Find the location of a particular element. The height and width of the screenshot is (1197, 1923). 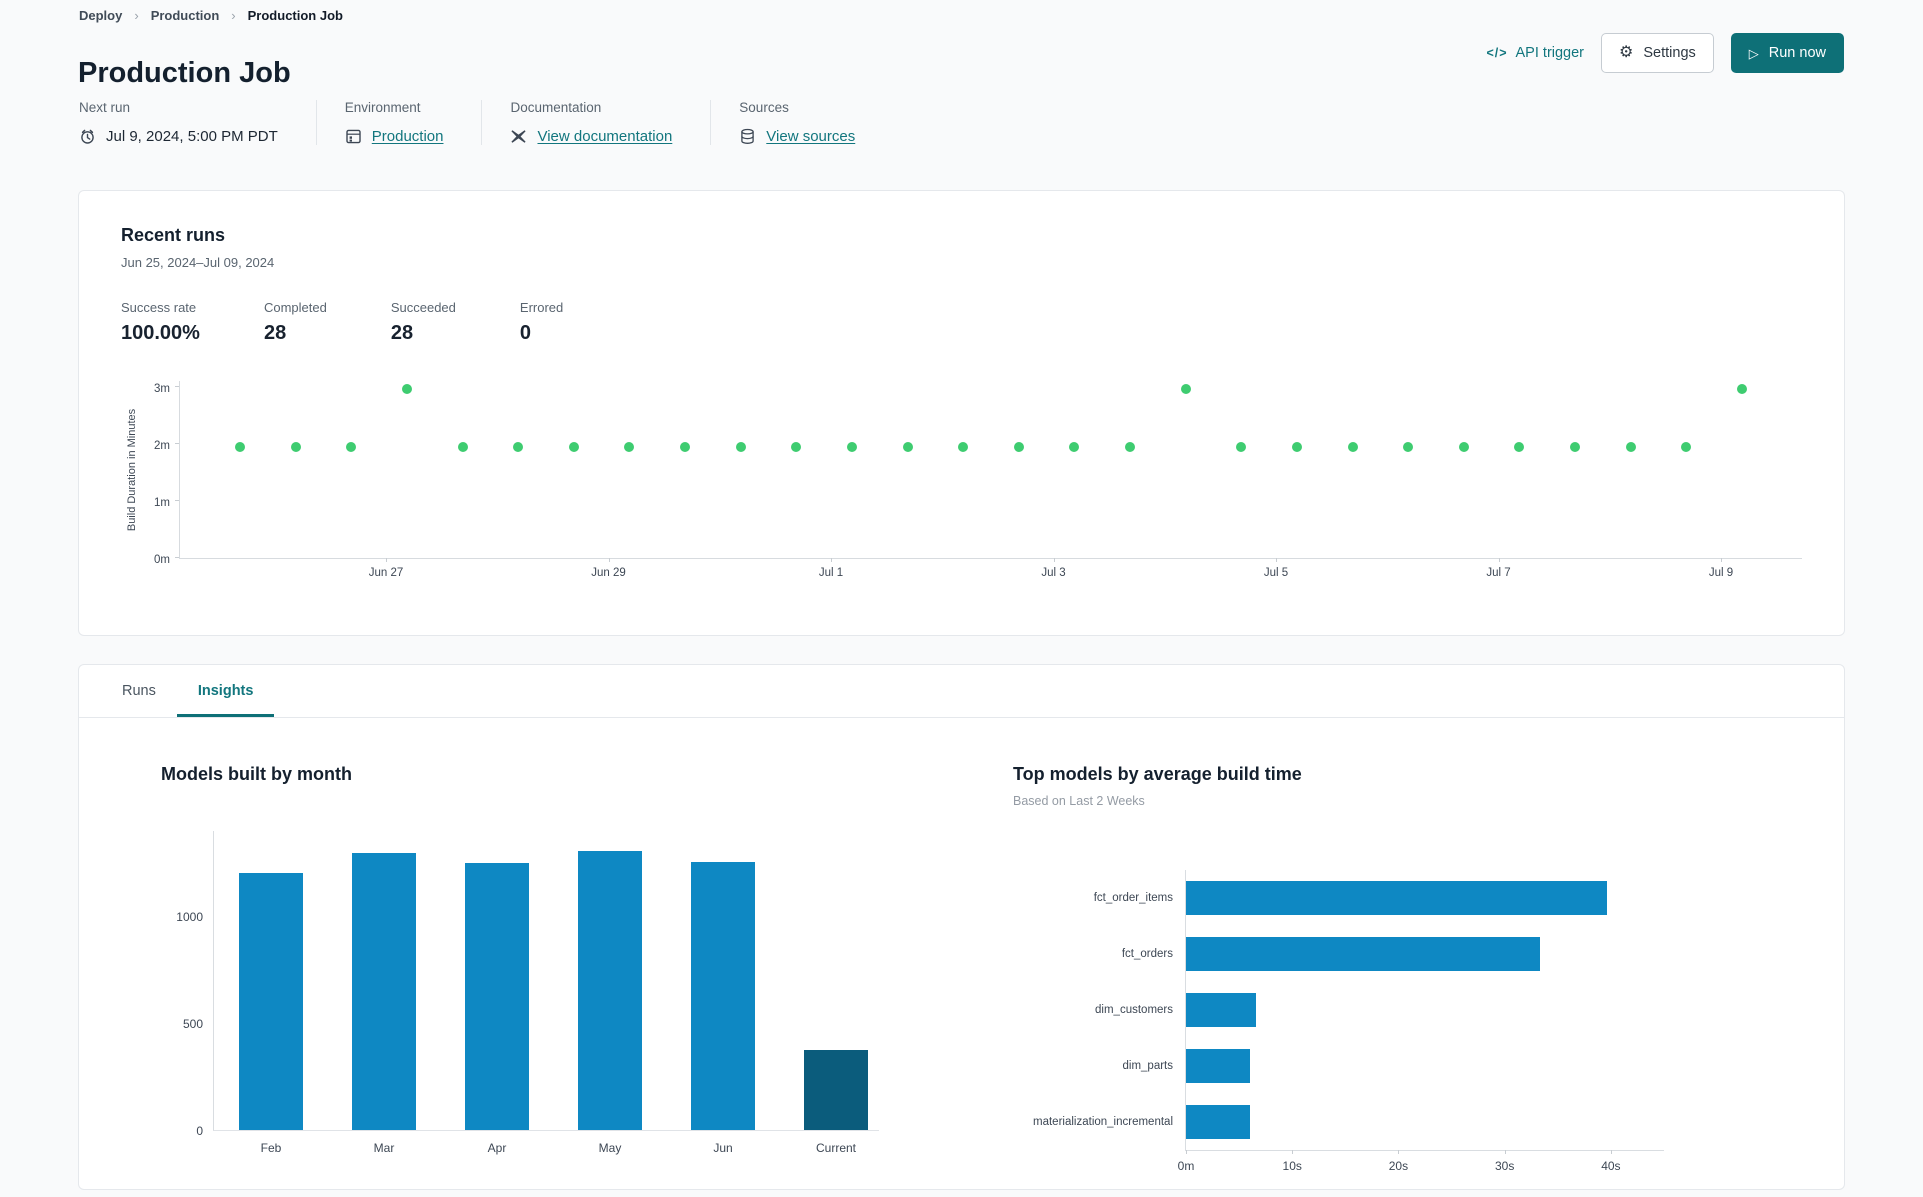

model-label: fct_orders is located at coordinates (1147, 954).